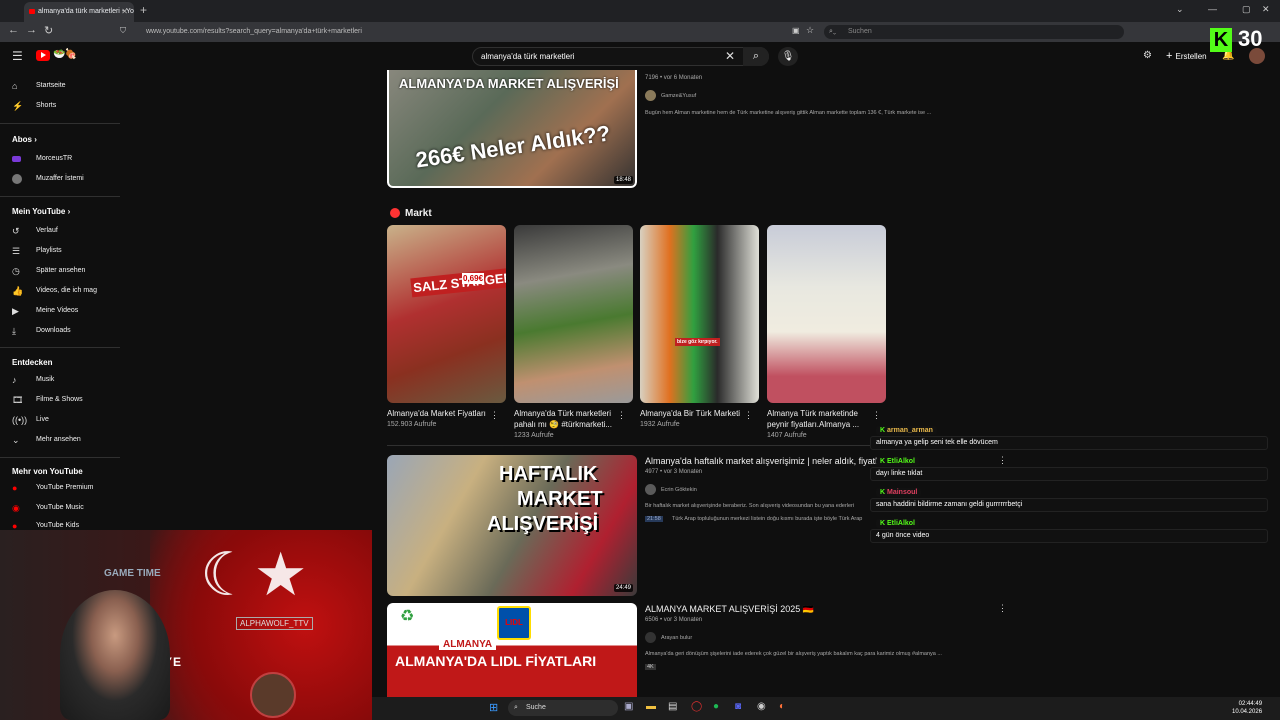 This screenshot has height=720, width=1280. Describe the element at coordinates (496, 661) in the screenshot. I see `thumbnail-text: ALMANYA'DA LIDL FİYATLARI` at that location.